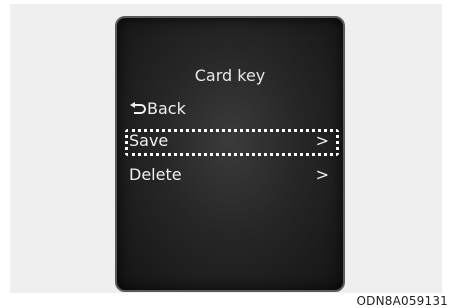  I want to click on back-button: Back, so click(231, 109).